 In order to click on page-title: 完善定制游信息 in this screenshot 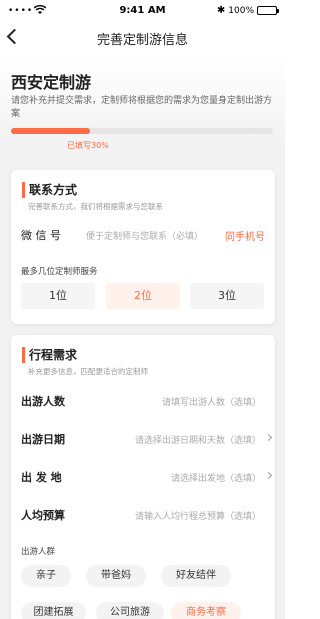, I will do `click(142, 40)`.